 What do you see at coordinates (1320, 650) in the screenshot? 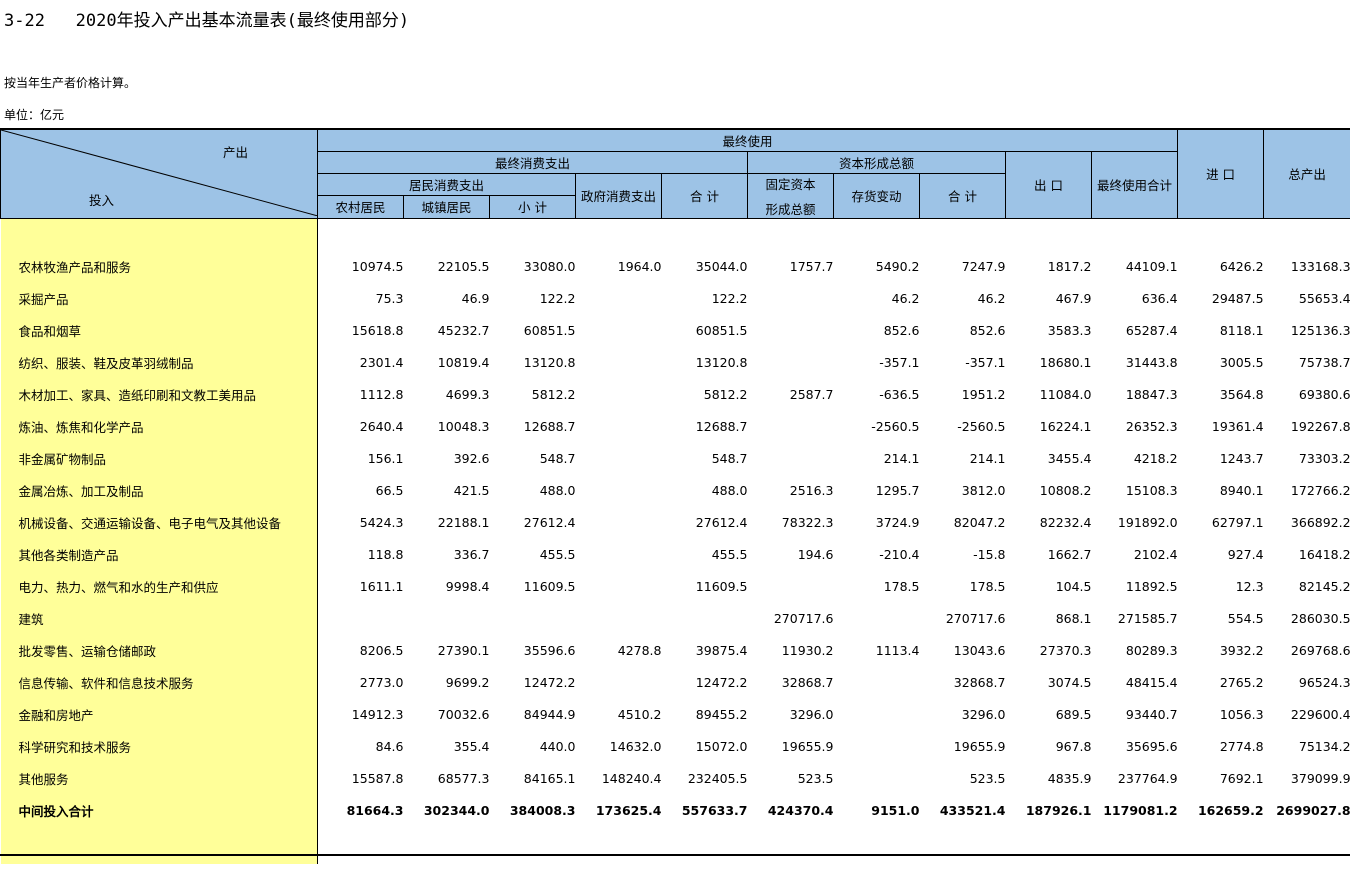
I see `value-cell: 269768.6` at bounding box center [1320, 650].